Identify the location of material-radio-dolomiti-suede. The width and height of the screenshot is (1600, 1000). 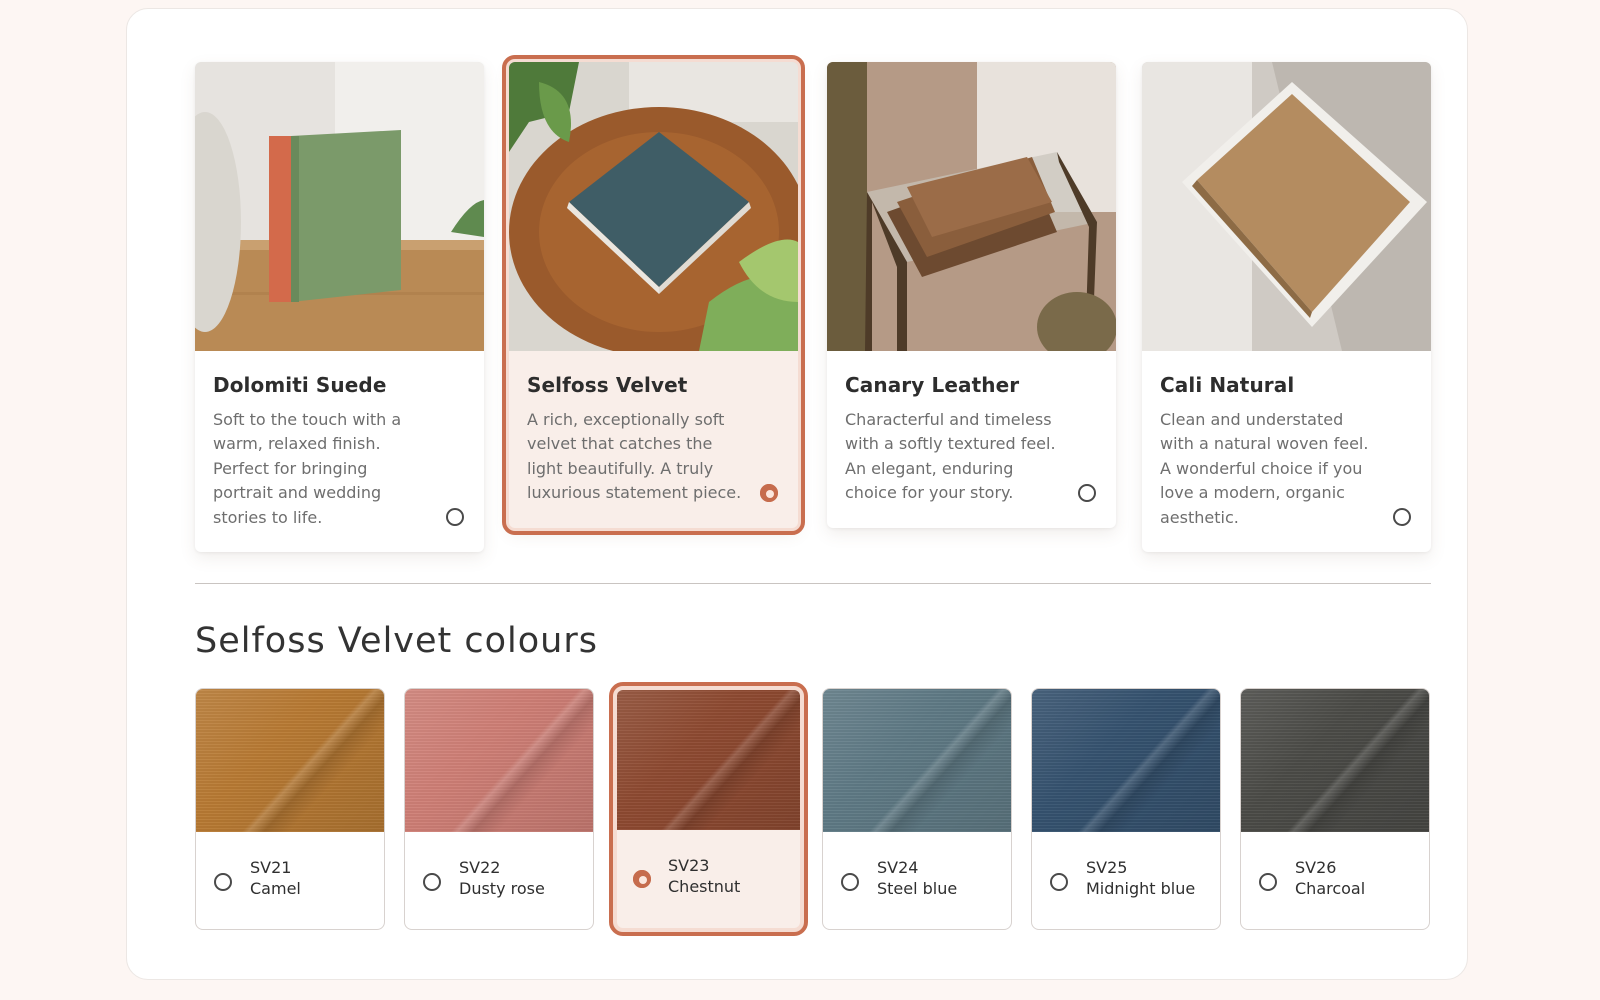
(455, 517).